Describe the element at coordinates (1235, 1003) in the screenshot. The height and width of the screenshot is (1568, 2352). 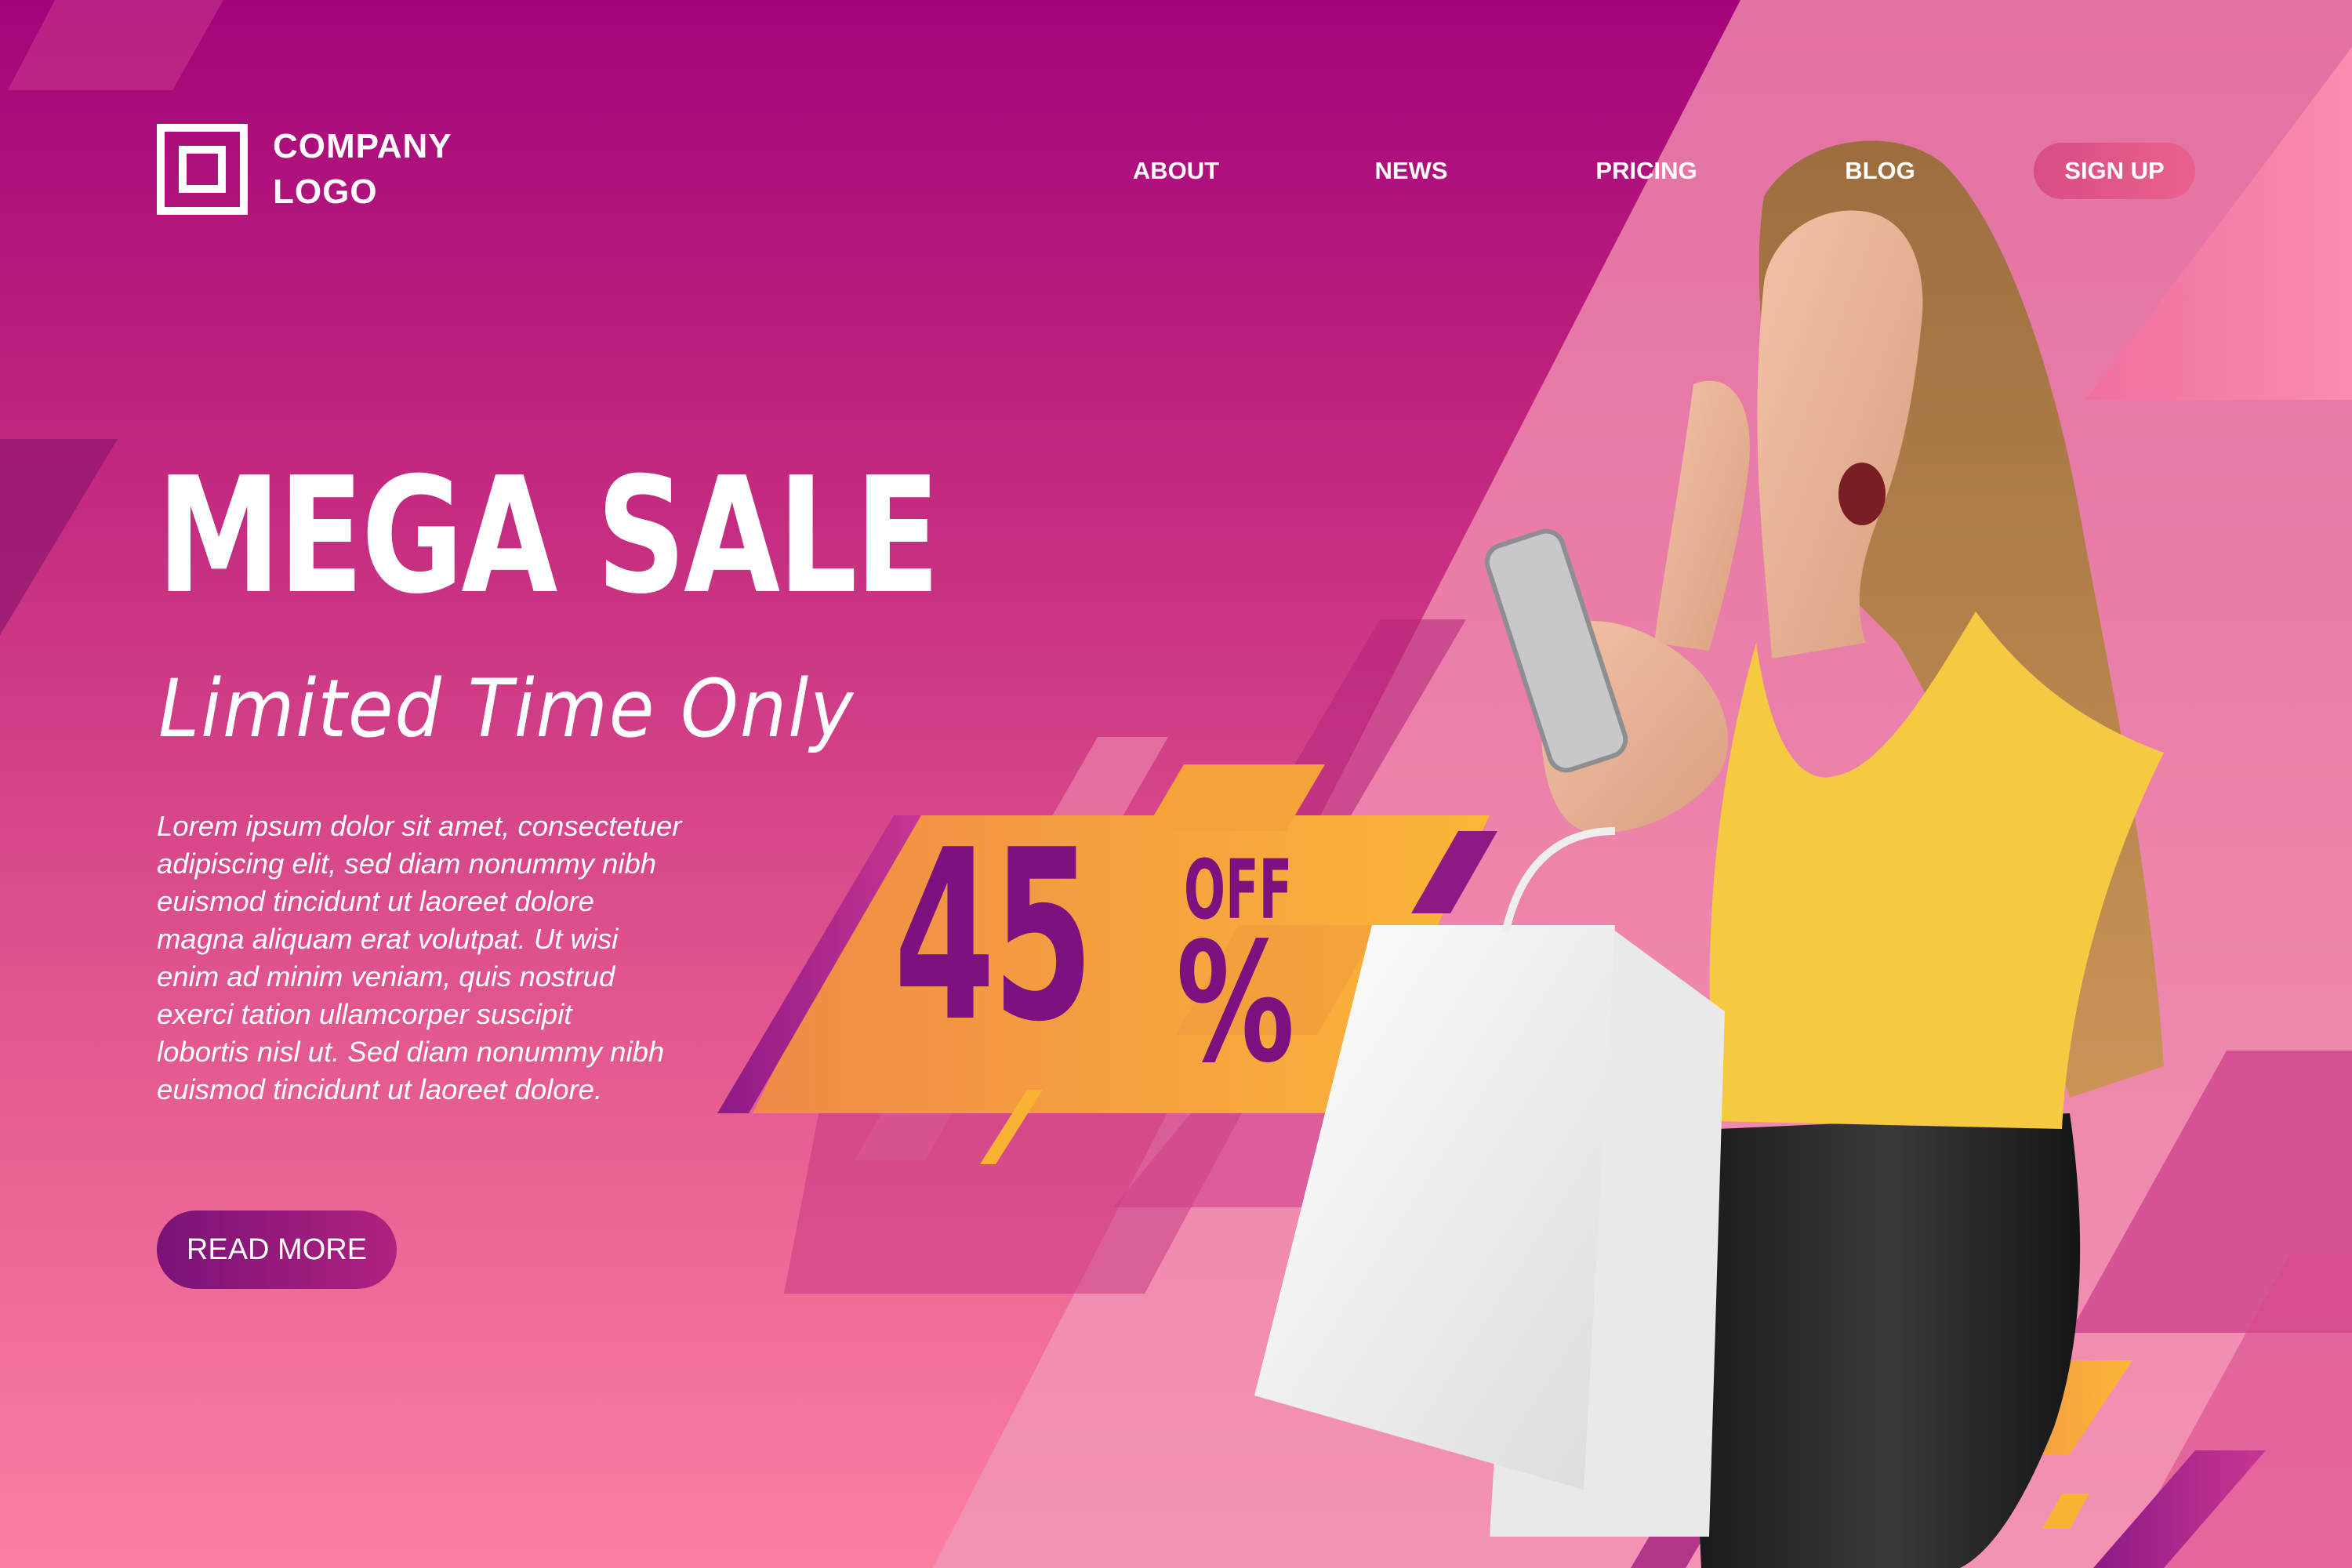
I see `discount-percent-sign: %` at that location.